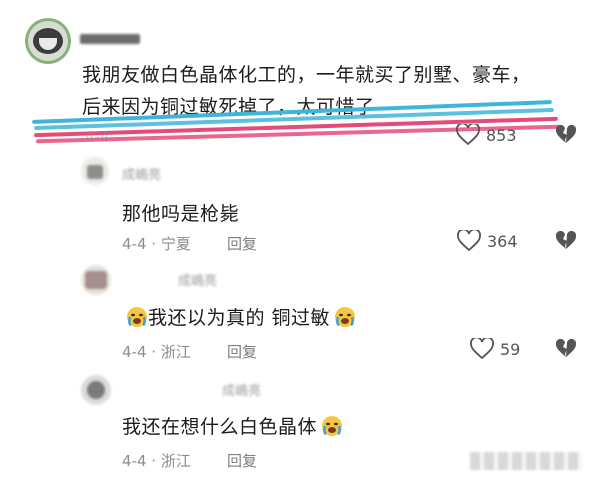 Image resolution: width=600 pixels, height=482 pixels. I want to click on comment-text: 我还以为真的 铜过敏, so click(241, 316).